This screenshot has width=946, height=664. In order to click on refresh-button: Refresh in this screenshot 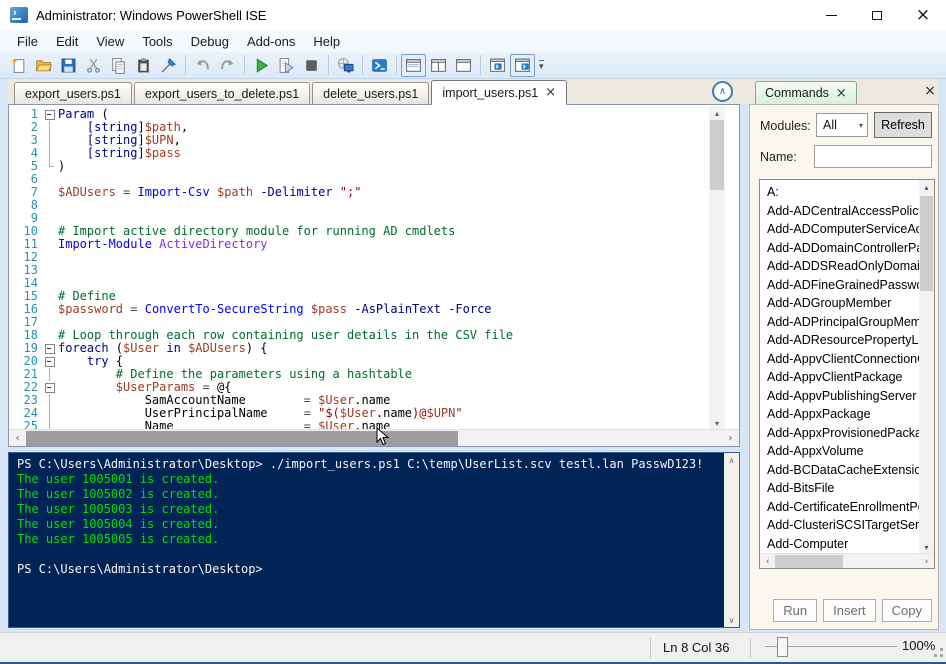, I will do `click(903, 125)`.